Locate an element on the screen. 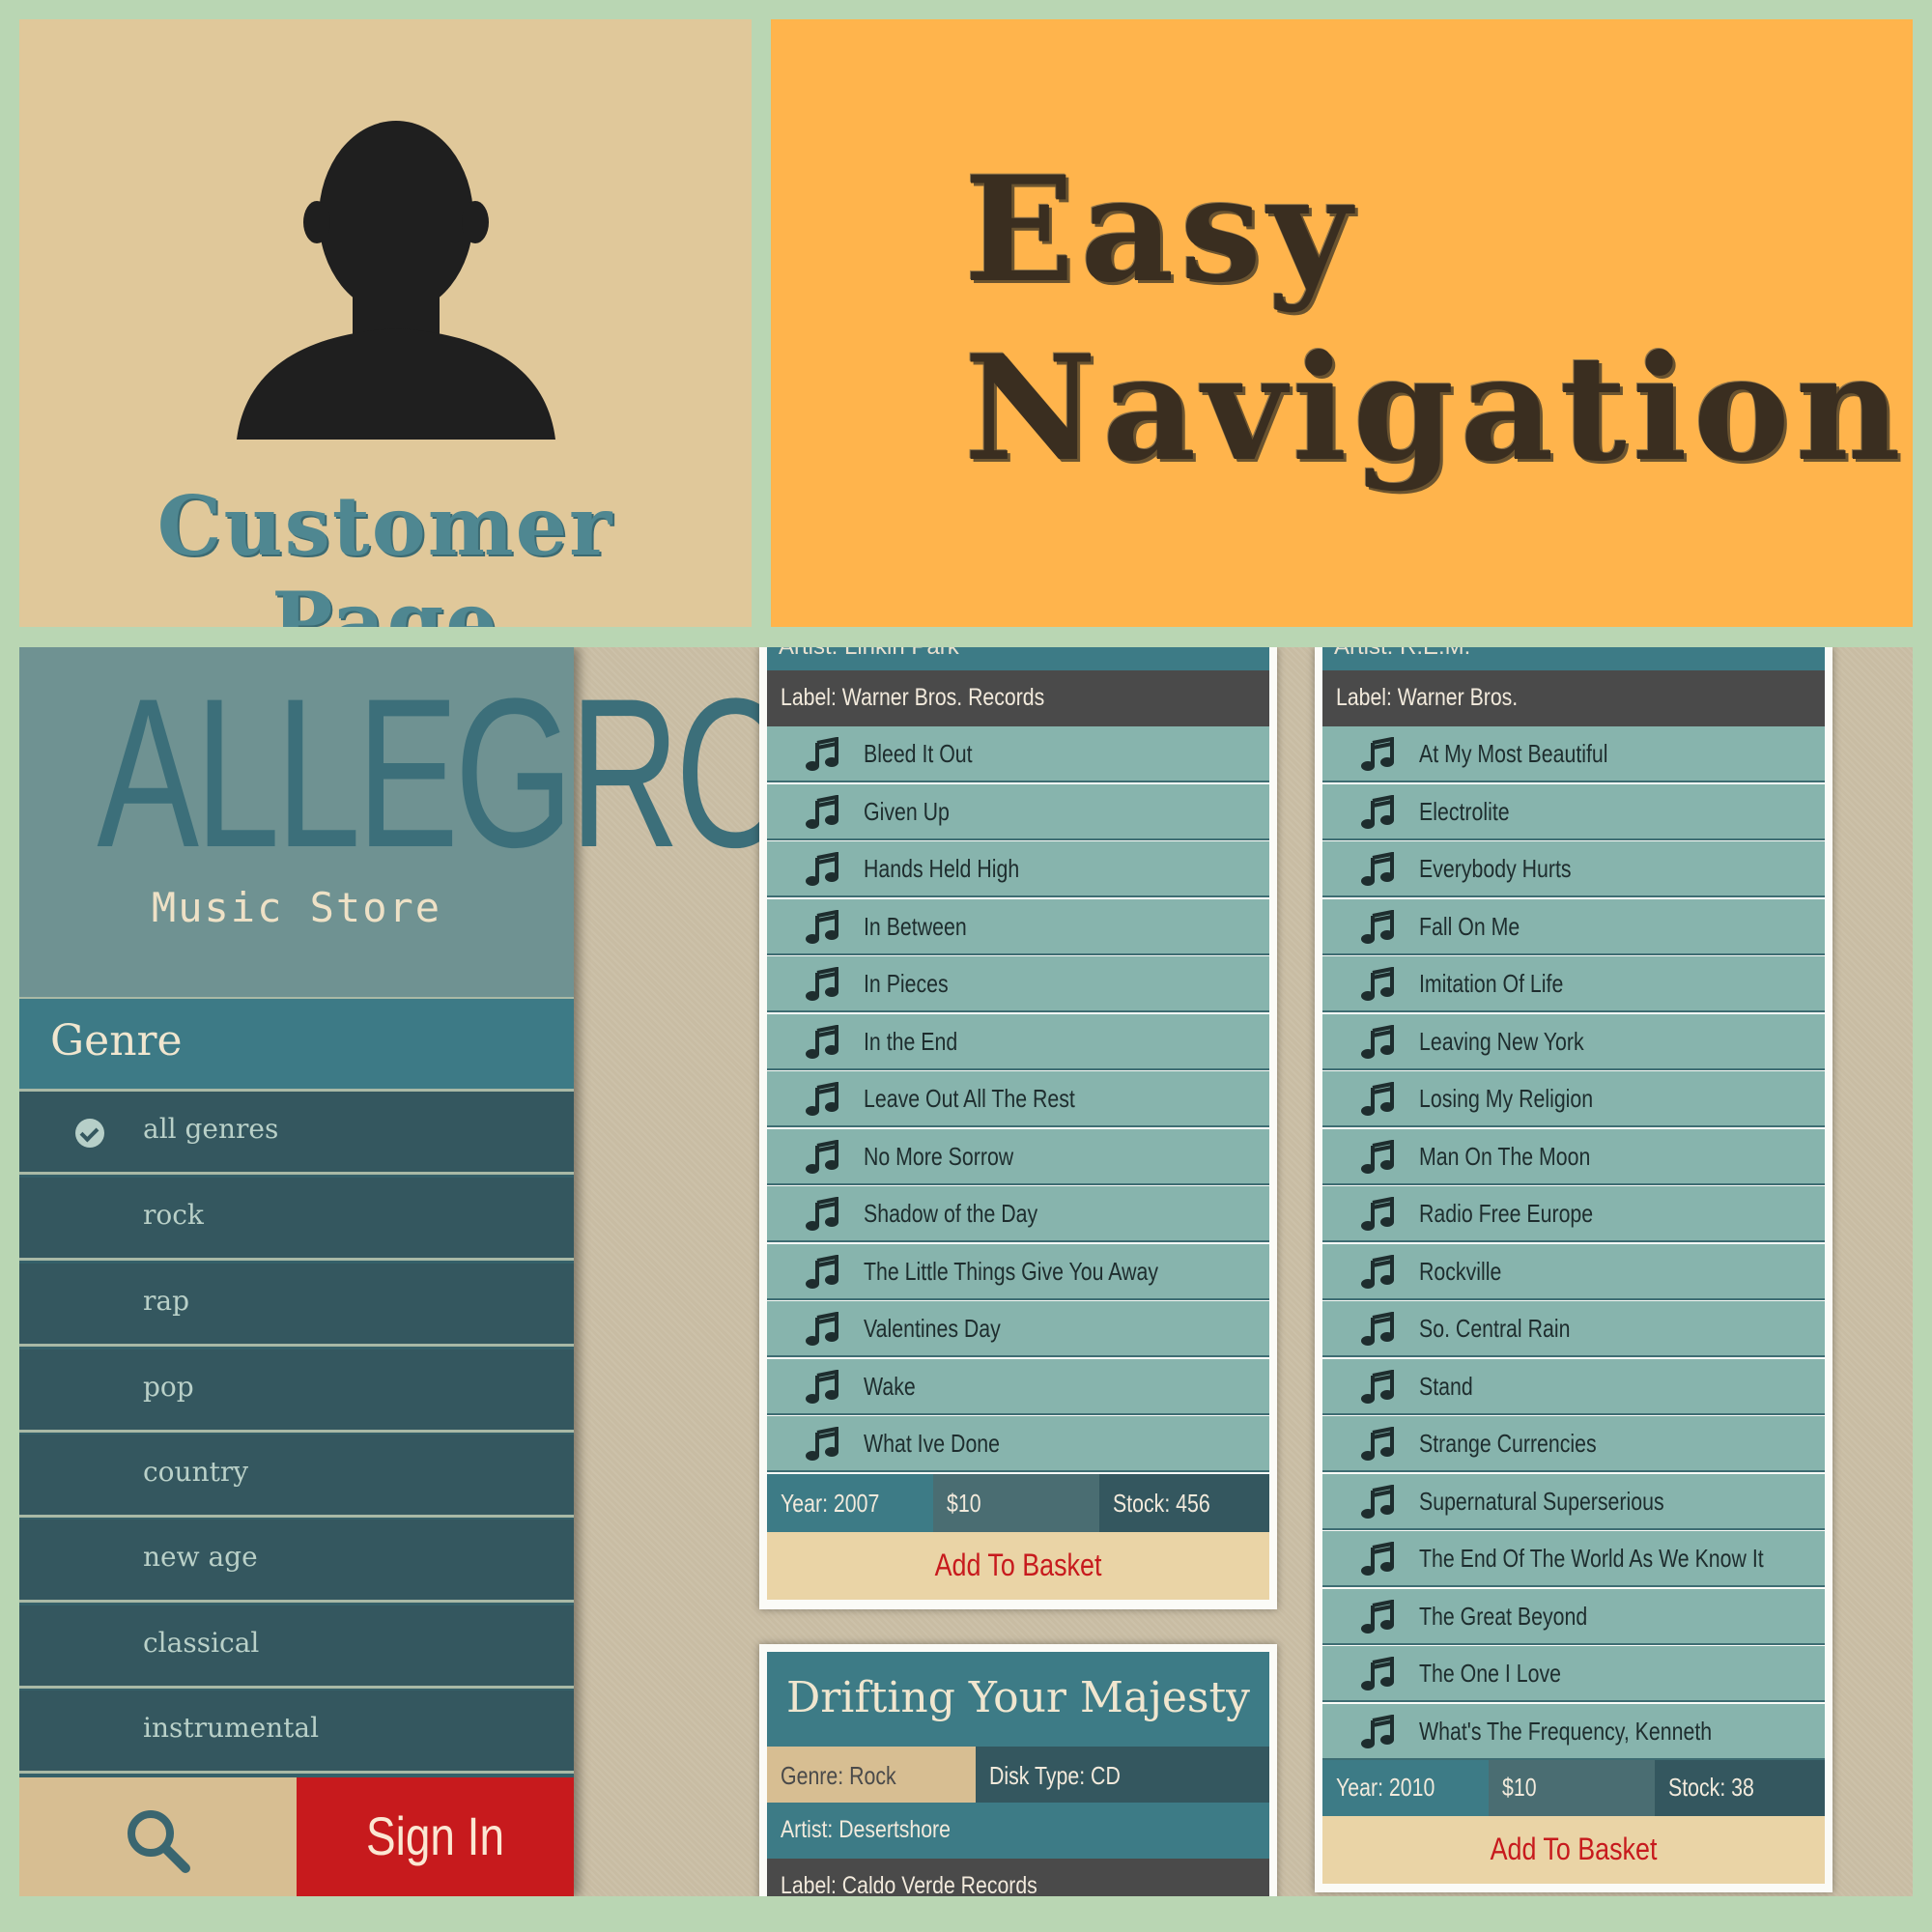 Image resolution: width=1932 pixels, height=1932 pixels. track-row: Fall On Me is located at coordinates (1573, 926).